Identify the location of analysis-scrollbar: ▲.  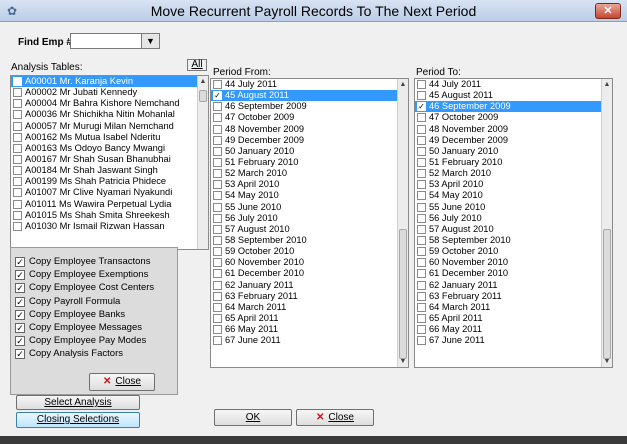
(202, 162).